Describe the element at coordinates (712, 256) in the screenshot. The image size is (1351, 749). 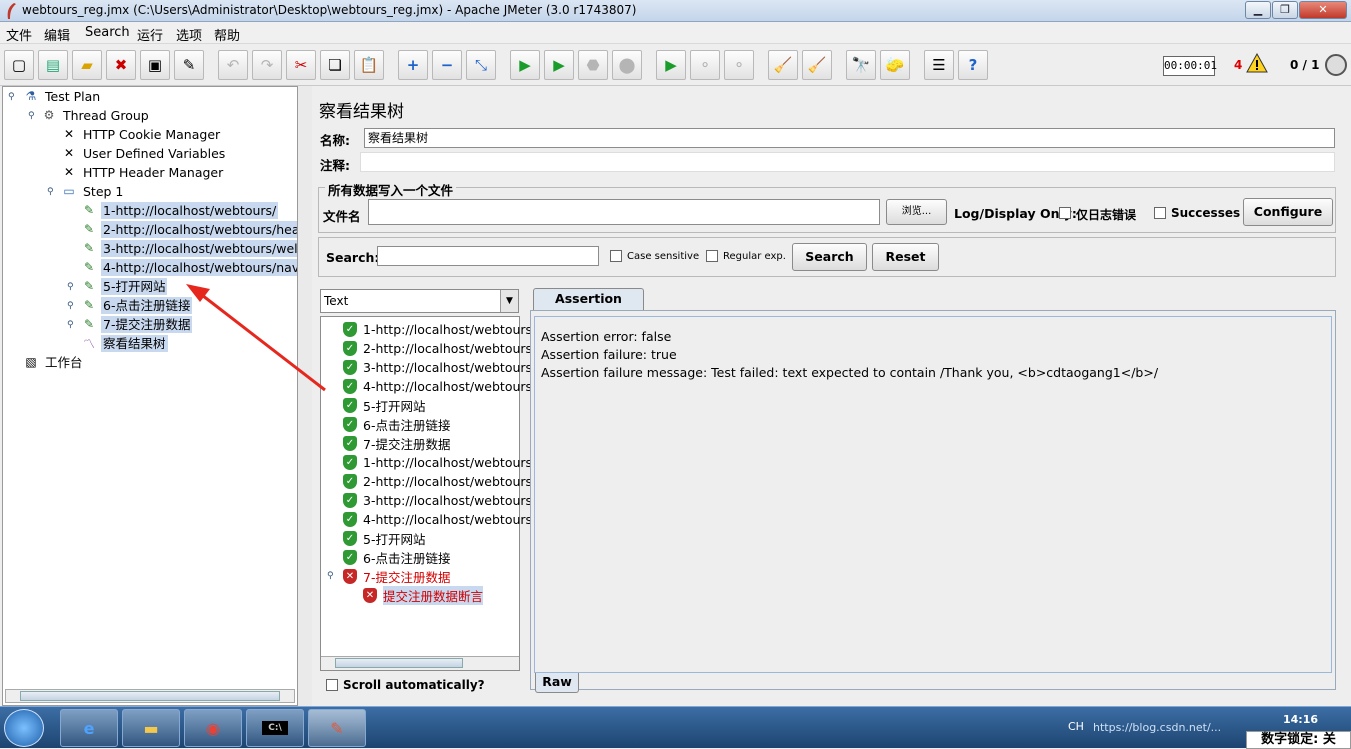
I see `regex-checkbox` at that location.